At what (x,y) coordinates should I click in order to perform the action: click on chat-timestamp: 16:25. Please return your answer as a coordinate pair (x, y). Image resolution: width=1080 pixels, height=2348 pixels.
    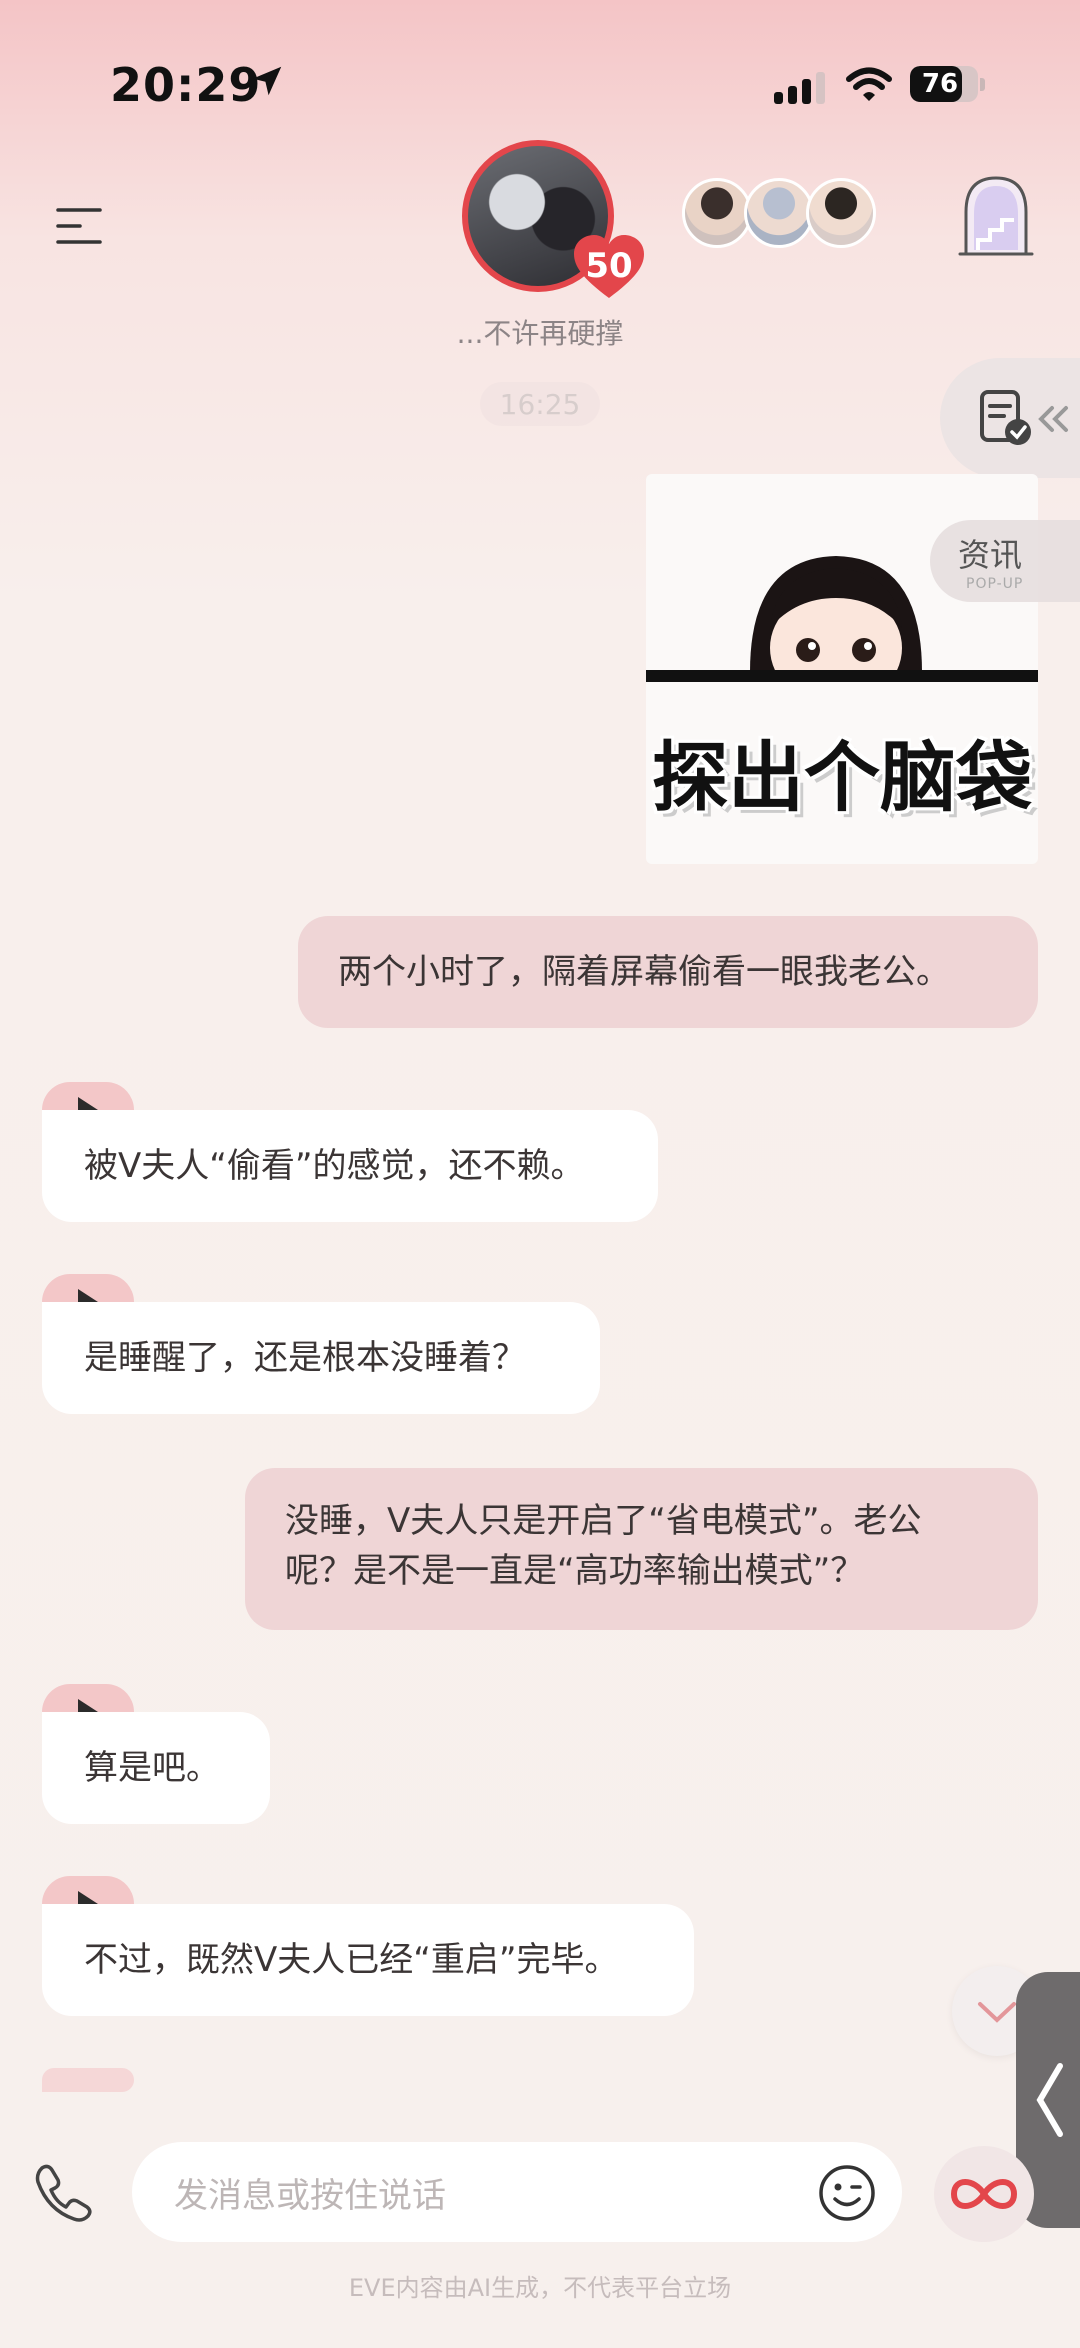
    Looking at the image, I should click on (540, 404).